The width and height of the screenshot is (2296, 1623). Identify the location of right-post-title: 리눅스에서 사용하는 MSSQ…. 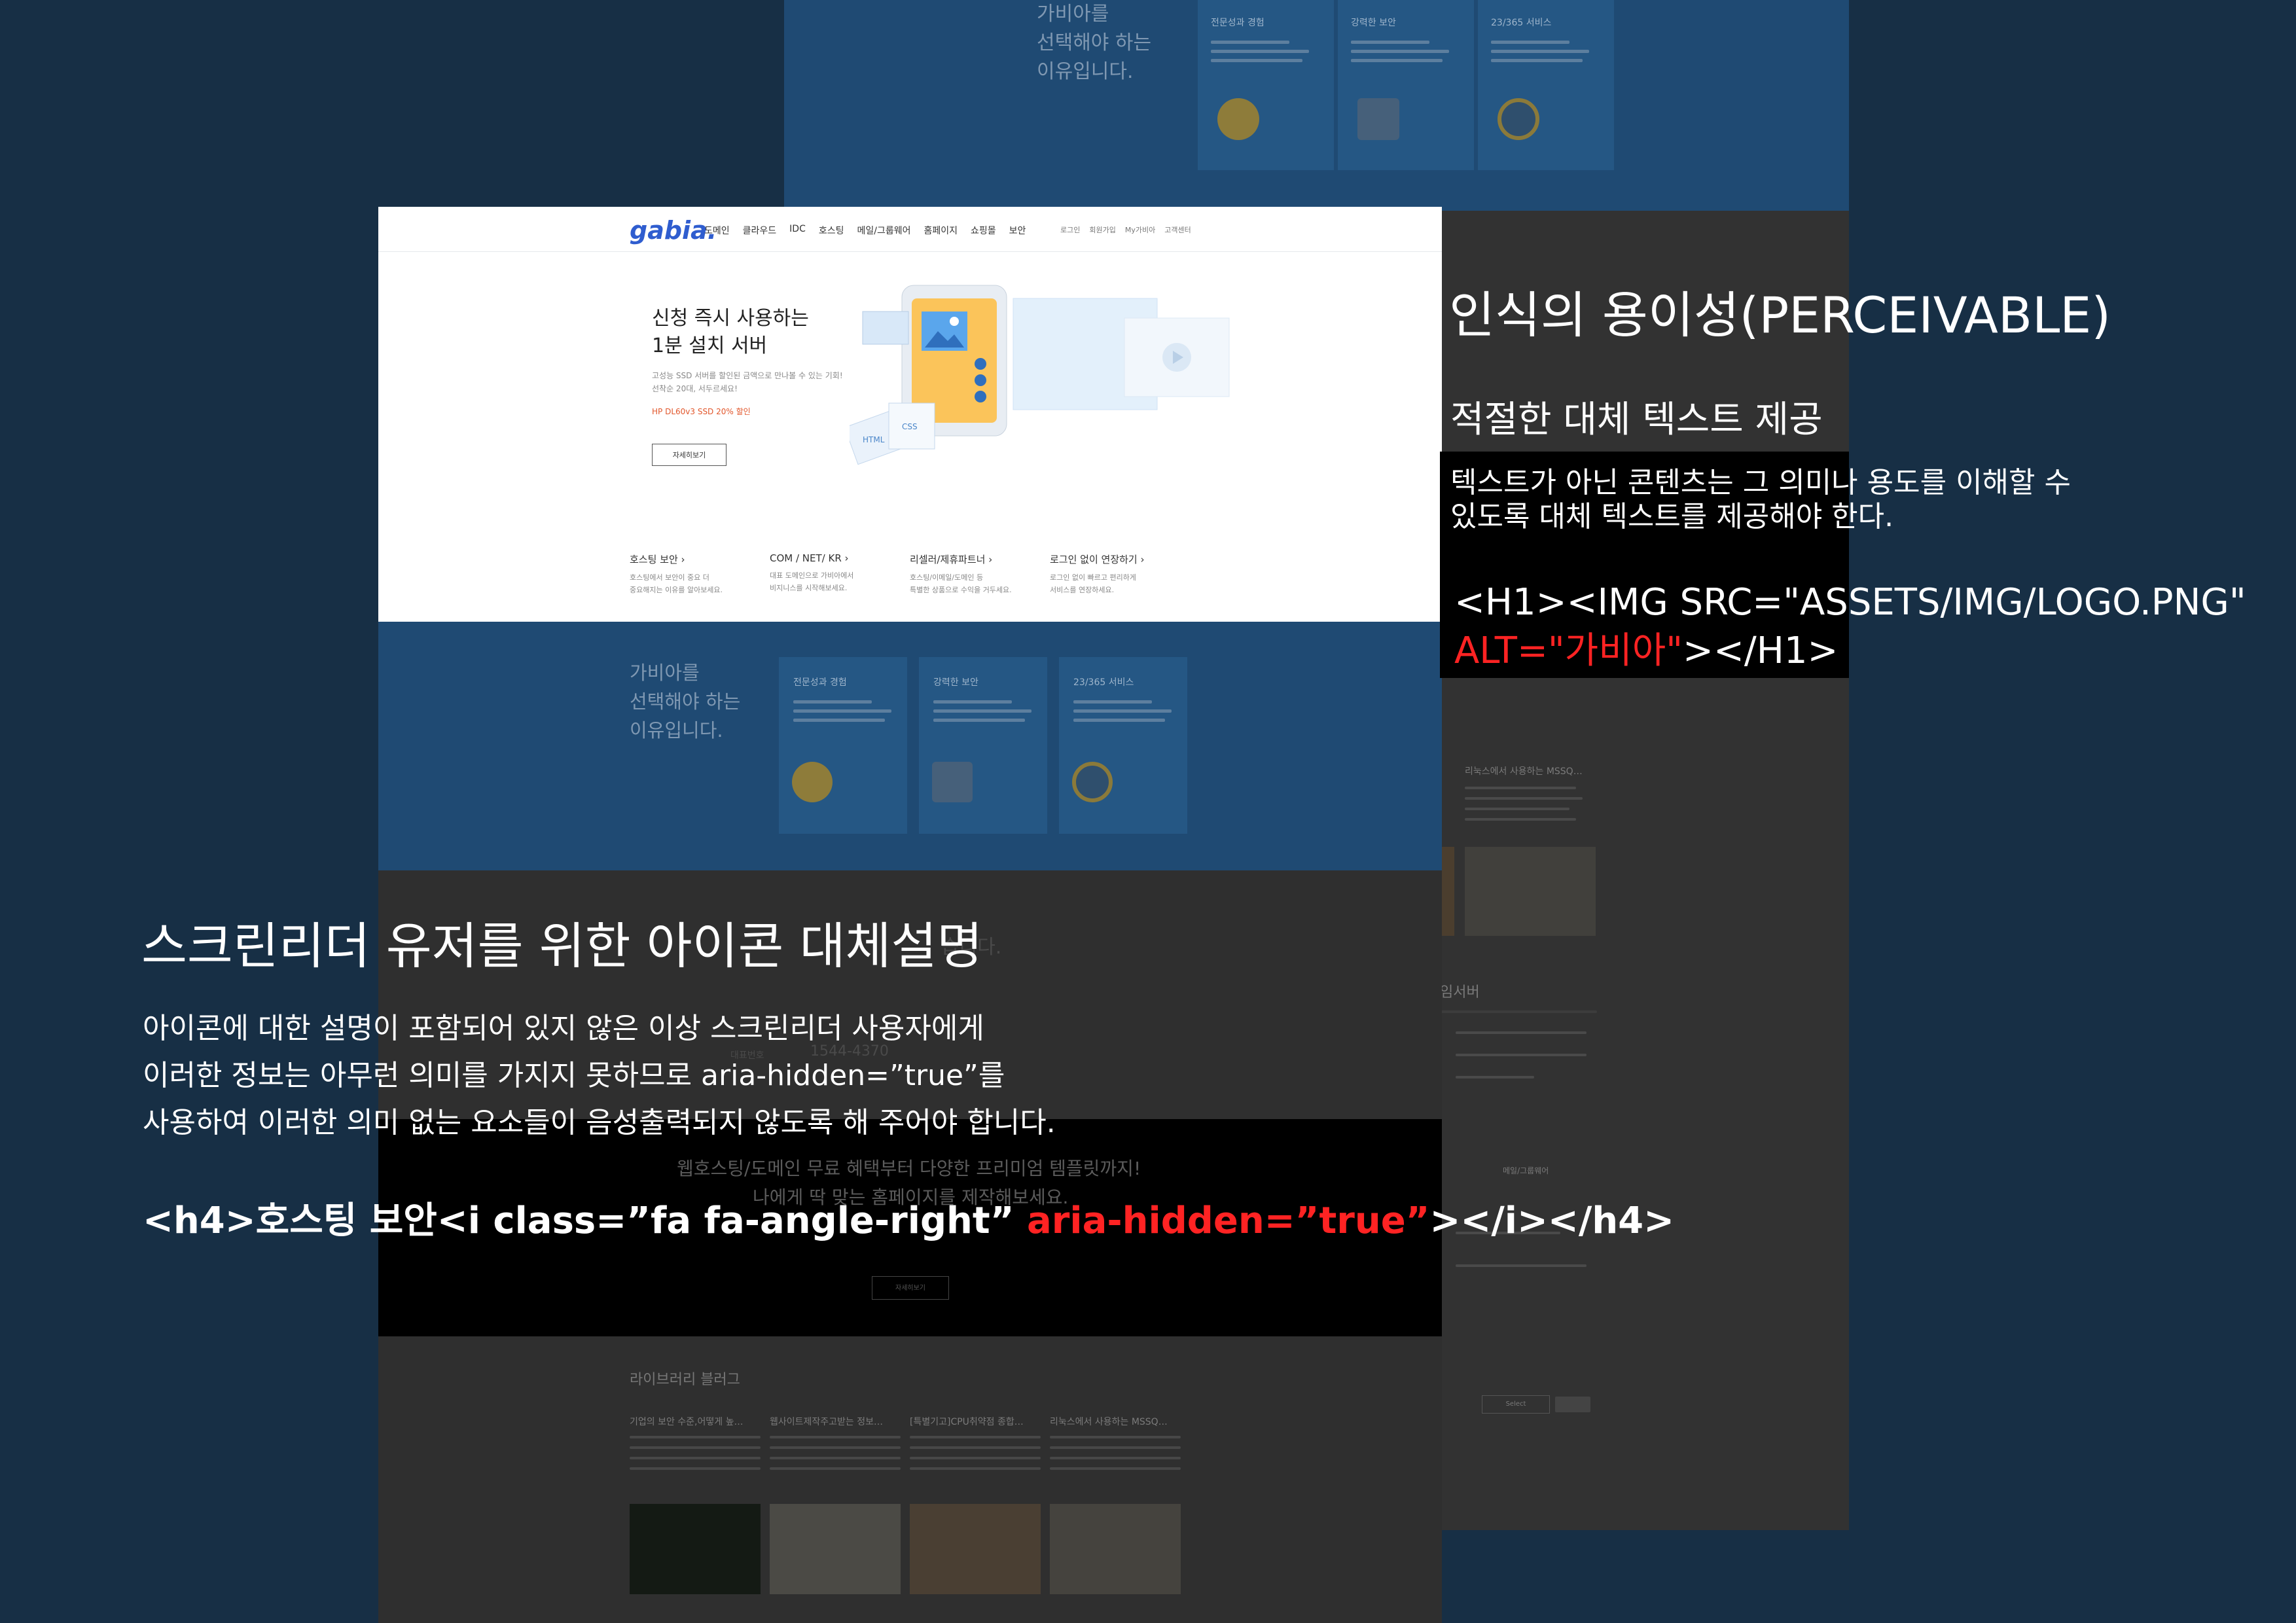
(1524, 771).